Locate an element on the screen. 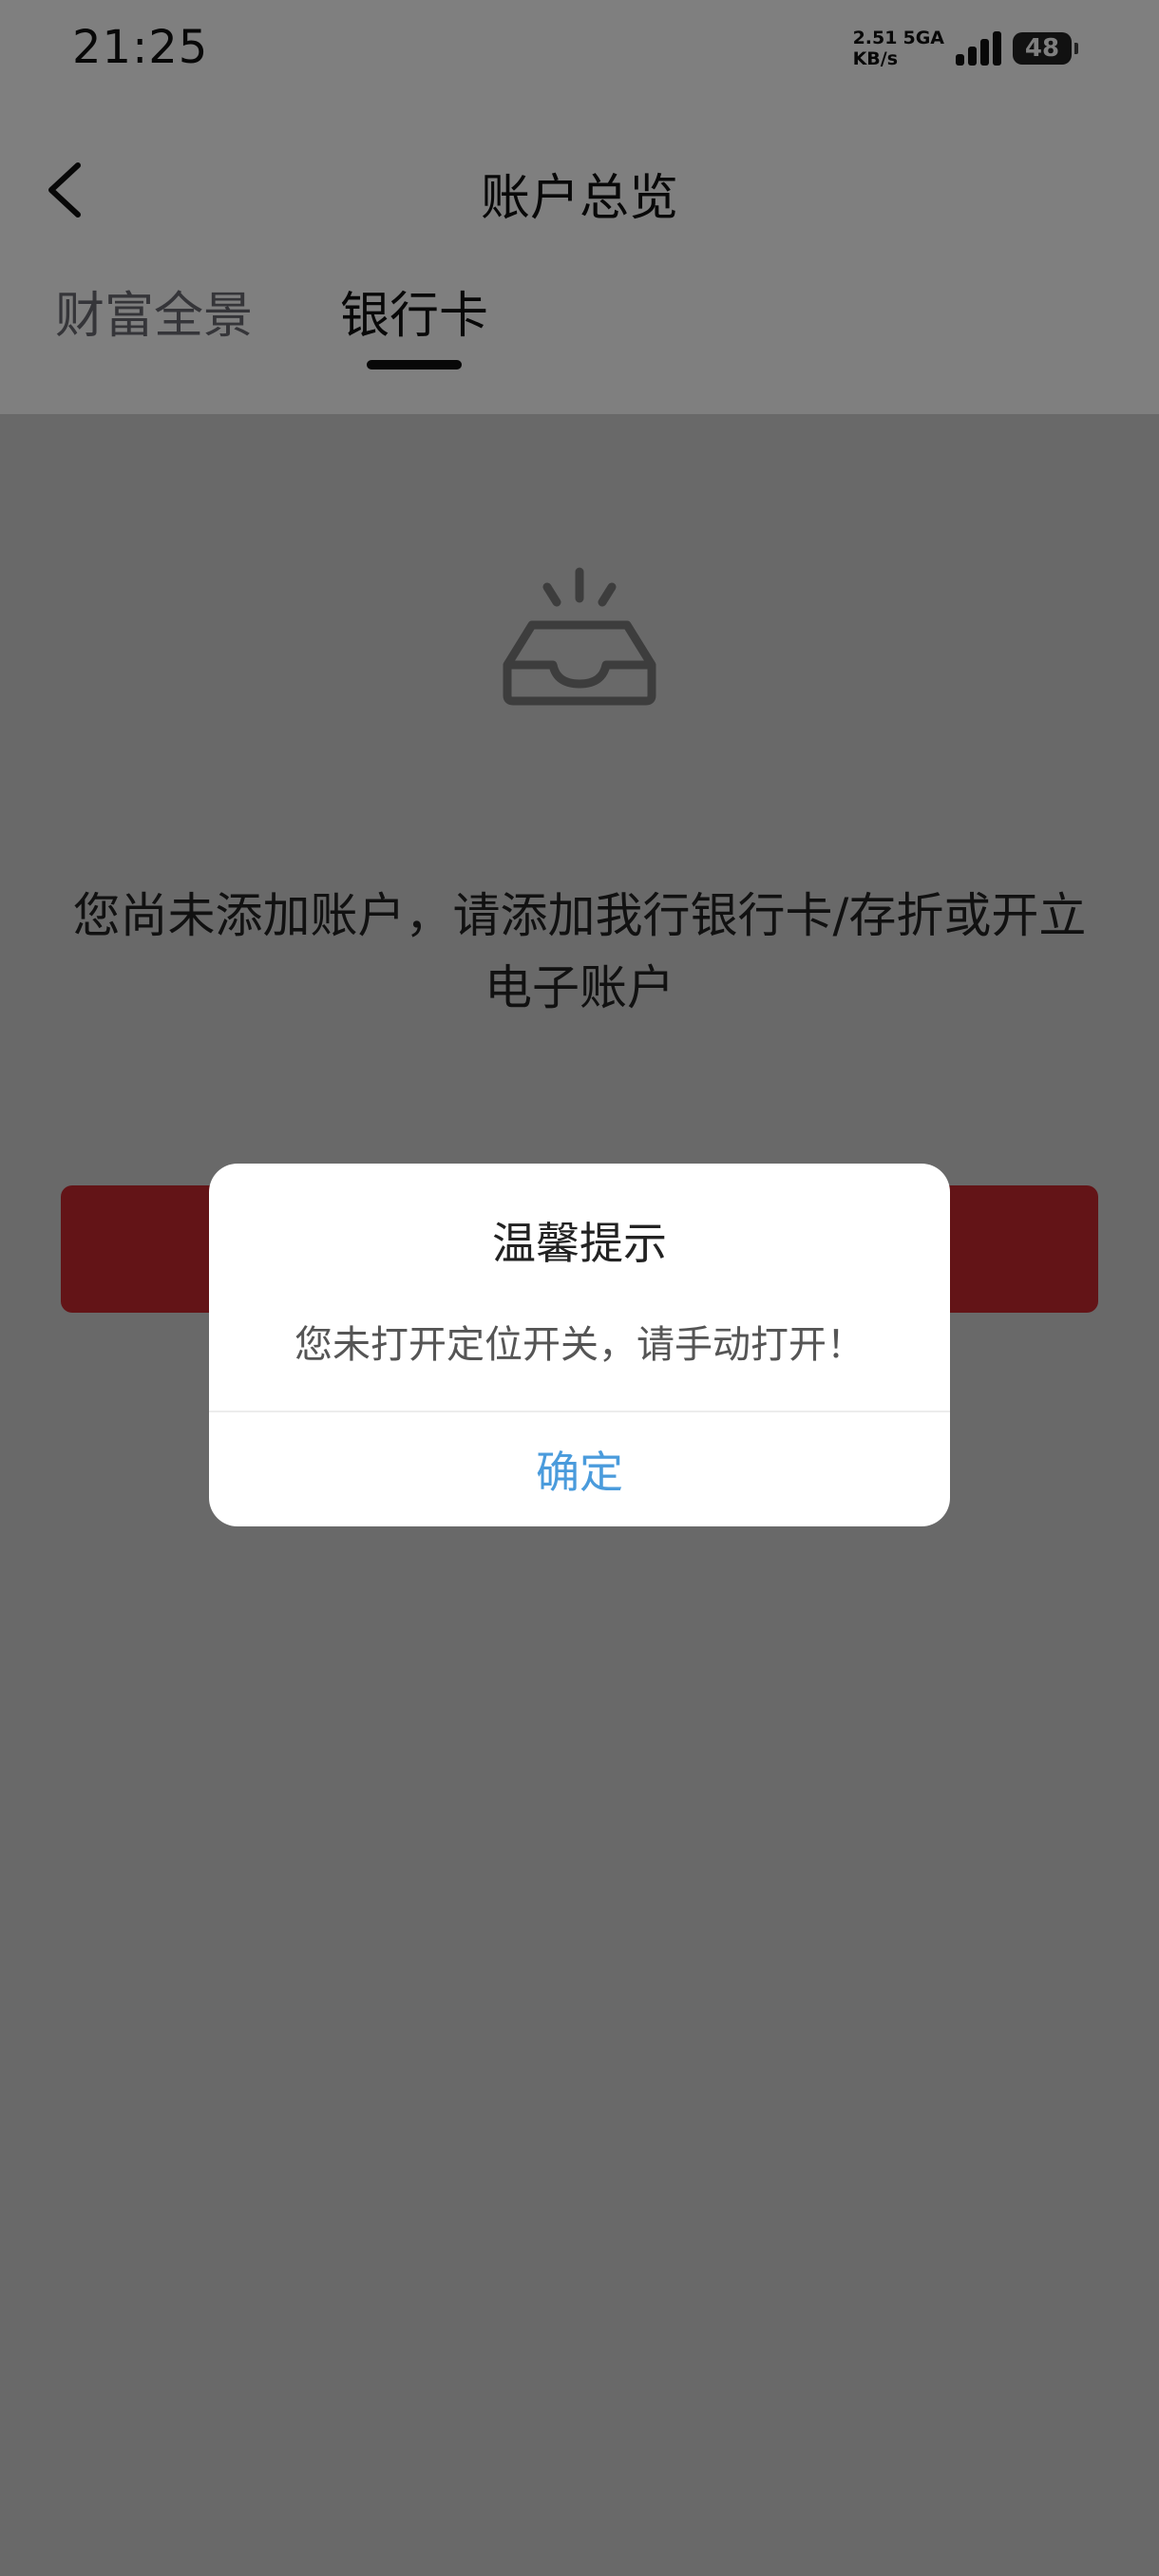 The image size is (1159, 2576). confirm-button: 确定 is located at coordinates (579, 1469).